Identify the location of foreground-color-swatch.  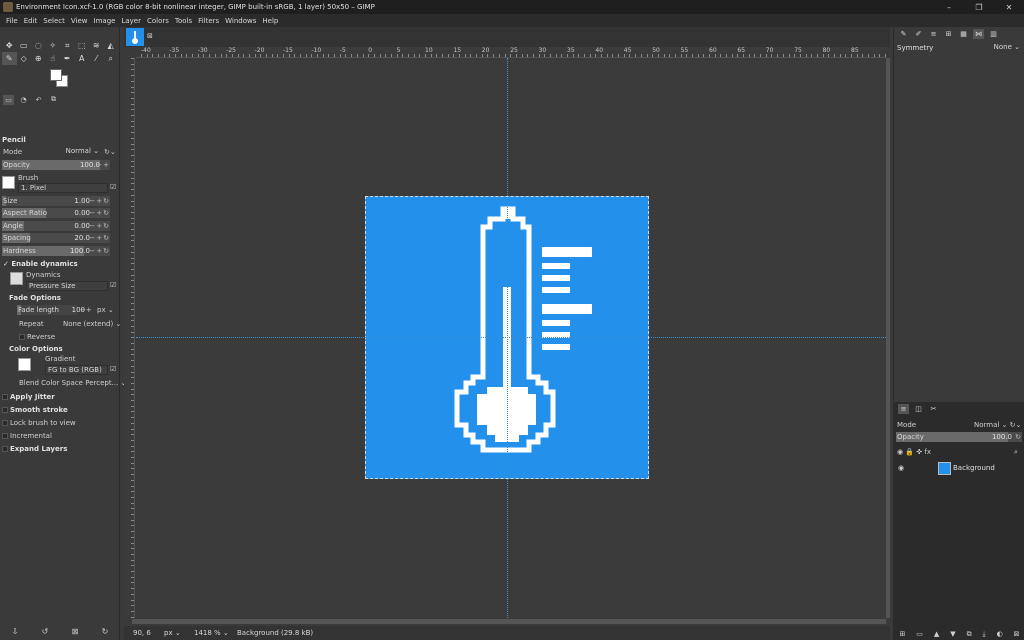
(56, 75).